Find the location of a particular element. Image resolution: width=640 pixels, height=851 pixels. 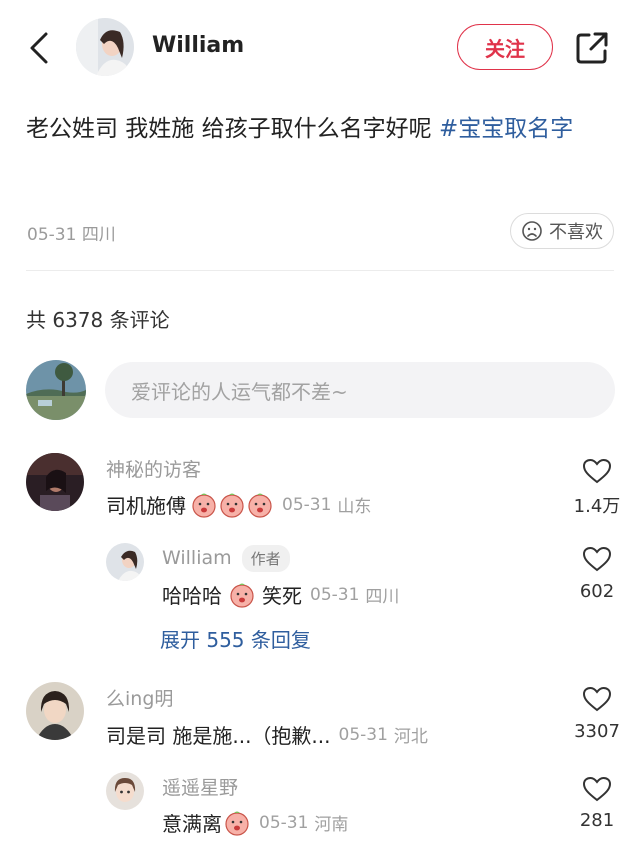

like-count: 1.4万 is located at coordinates (597, 506).